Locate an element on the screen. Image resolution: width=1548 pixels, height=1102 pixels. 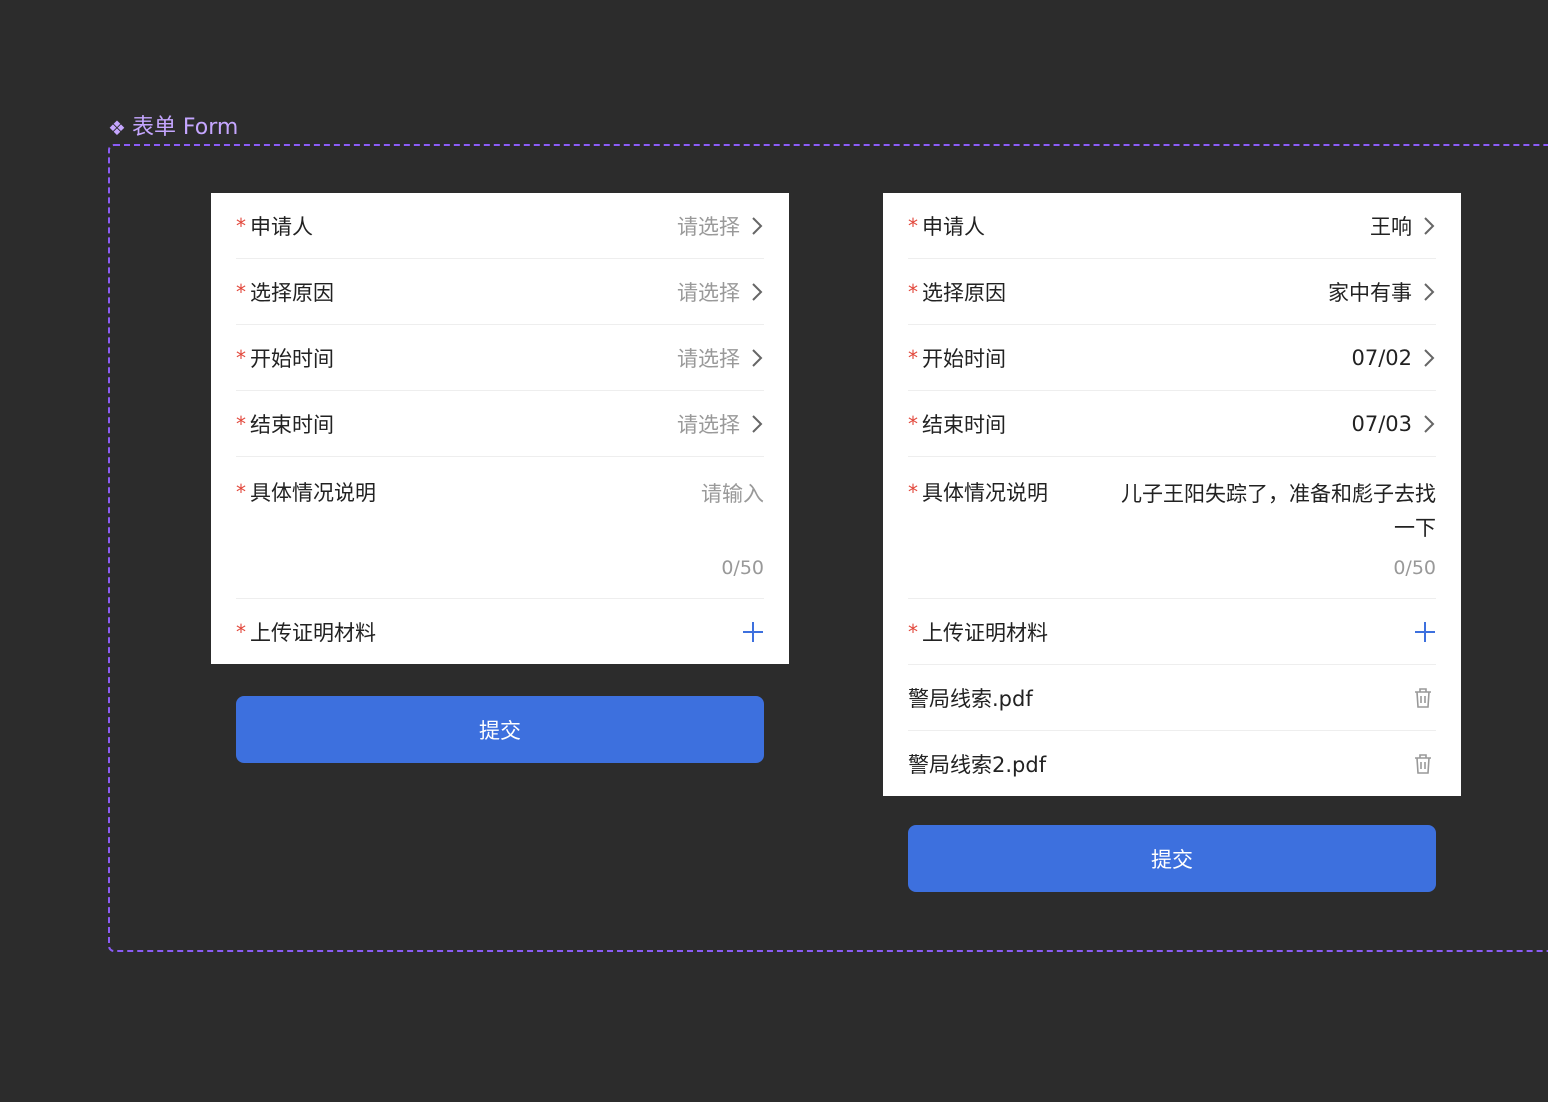
reason-field: * 选择原因 家中有事 is located at coordinates (1172, 292).